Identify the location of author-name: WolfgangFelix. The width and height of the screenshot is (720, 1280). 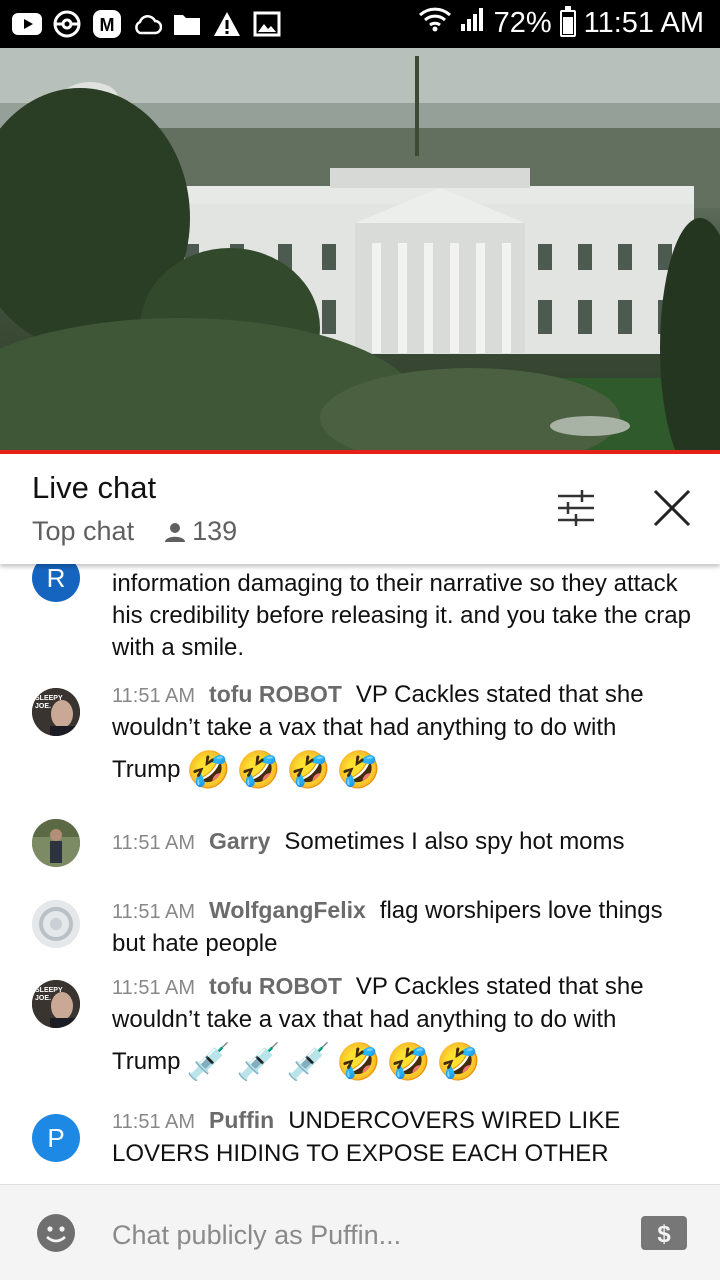
(287, 910).